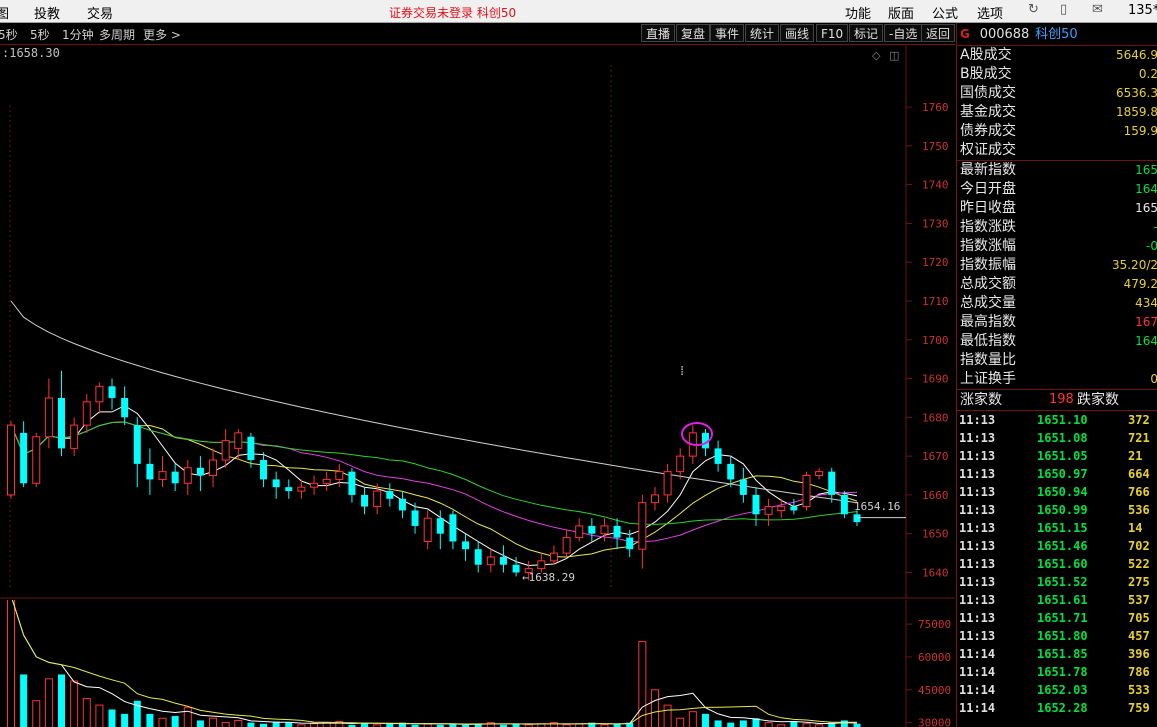 This screenshot has width=1157, height=727. I want to click on tick-vol: 14, so click(1135, 528).